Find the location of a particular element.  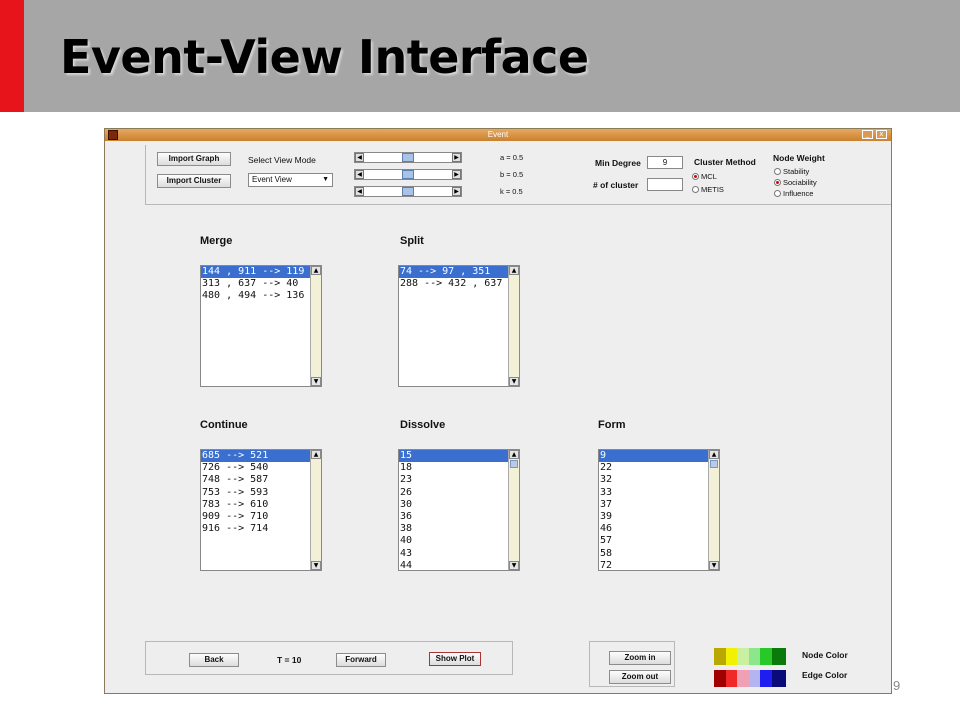

radio-sociability-label: Sociability is located at coordinates (800, 182).